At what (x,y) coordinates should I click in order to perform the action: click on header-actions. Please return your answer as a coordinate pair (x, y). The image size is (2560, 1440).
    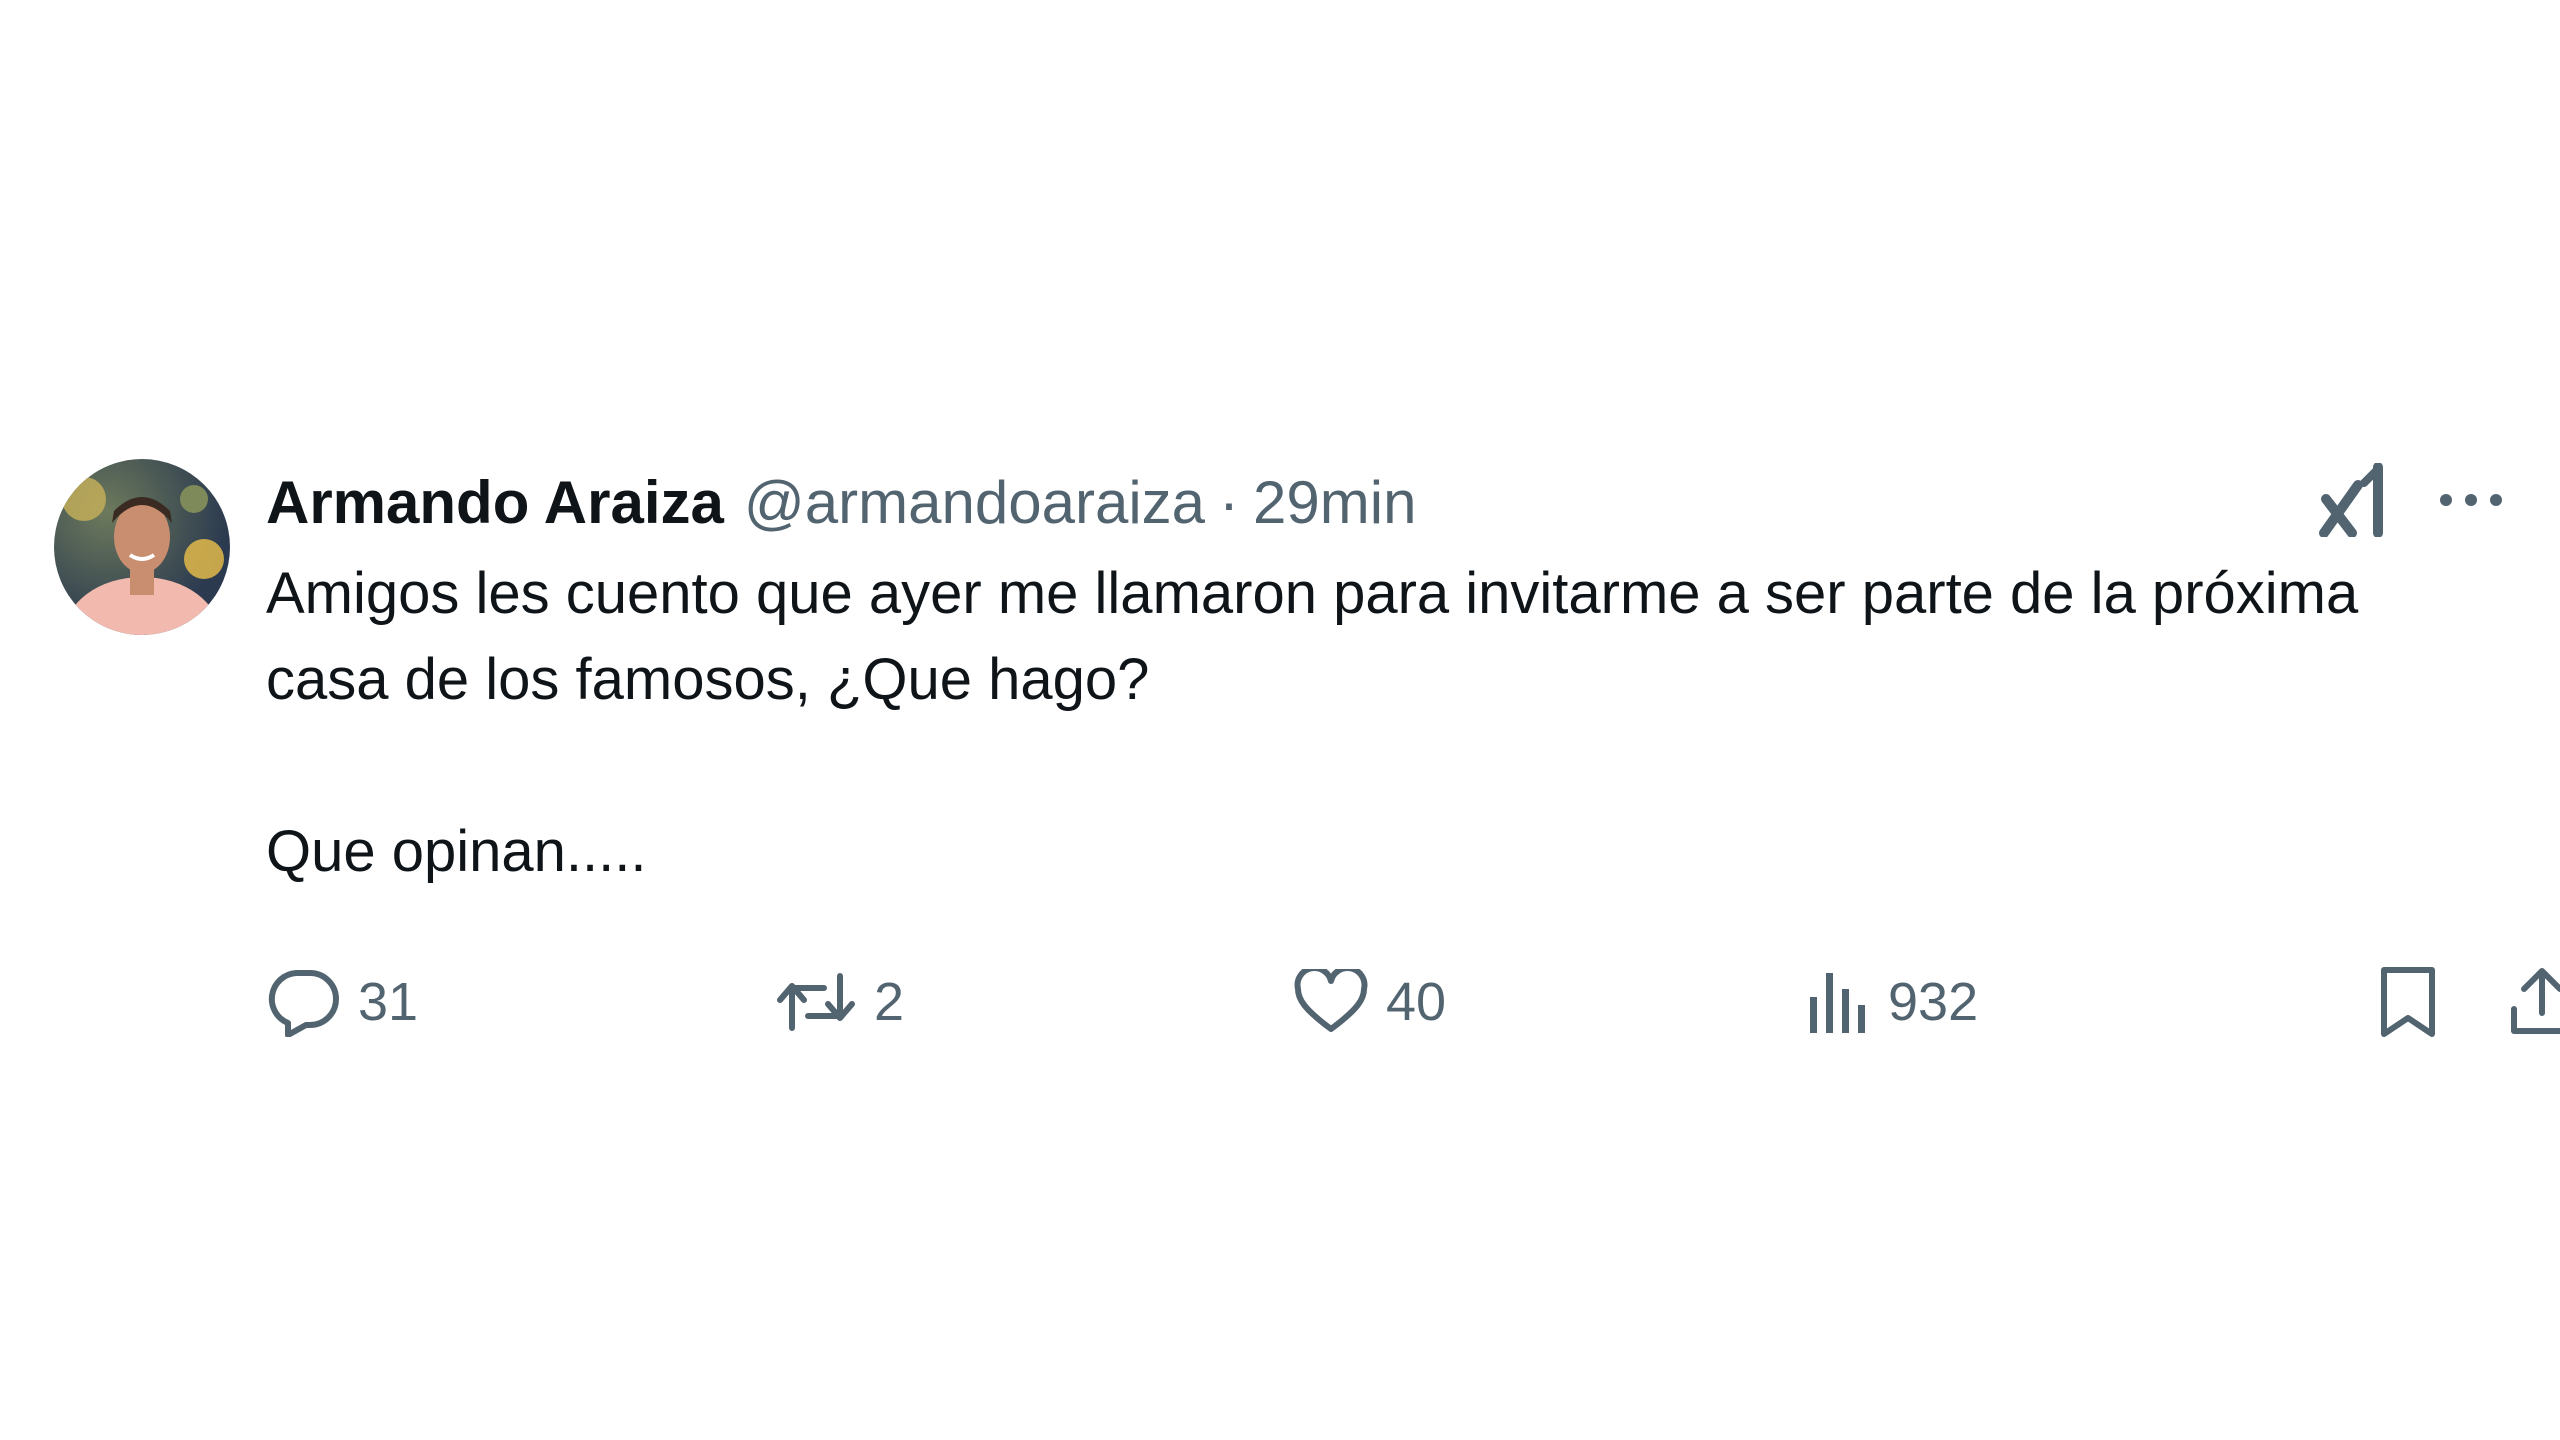
    Looking at the image, I should click on (2412, 500).